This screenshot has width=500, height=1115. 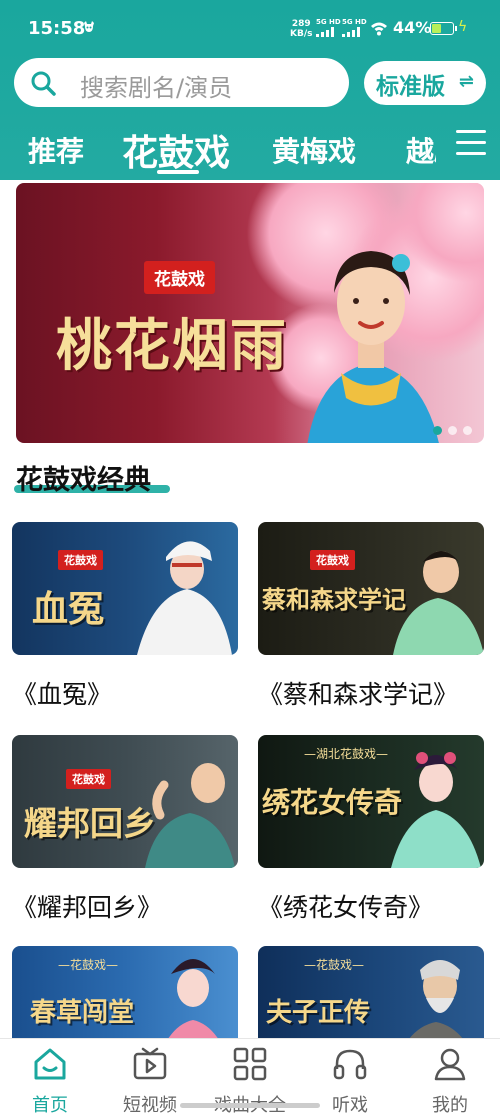 I want to click on person-icon, so click(x=450, y=1064).